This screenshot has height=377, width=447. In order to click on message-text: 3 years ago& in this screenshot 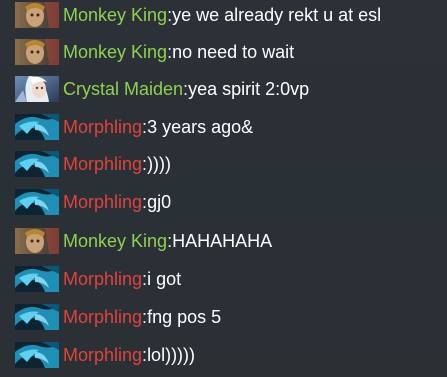, I will do `click(200, 126)`.